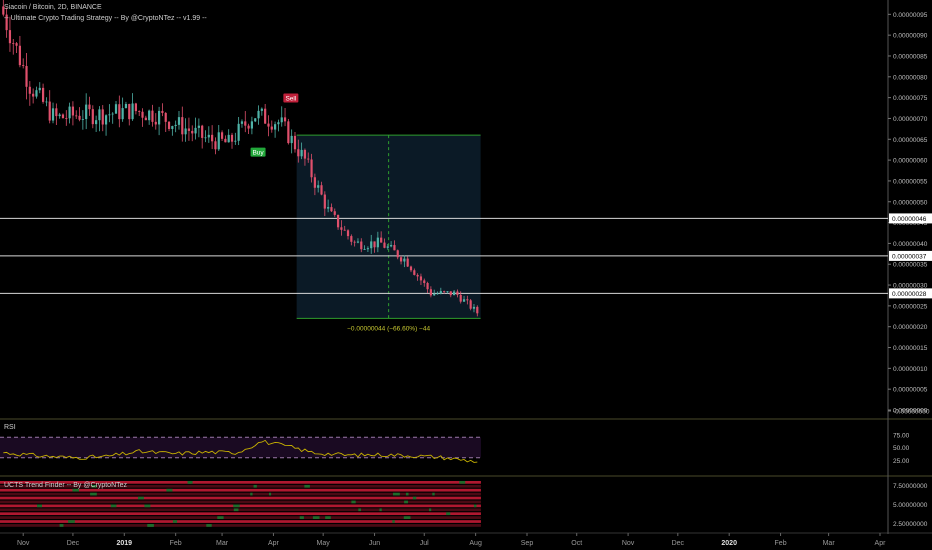 This screenshot has height=550, width=932. What do you see at coordinates (909, 256) in the screenshot?
I see `level-price-label: 0.00000037` at bounding box center [909, 256].